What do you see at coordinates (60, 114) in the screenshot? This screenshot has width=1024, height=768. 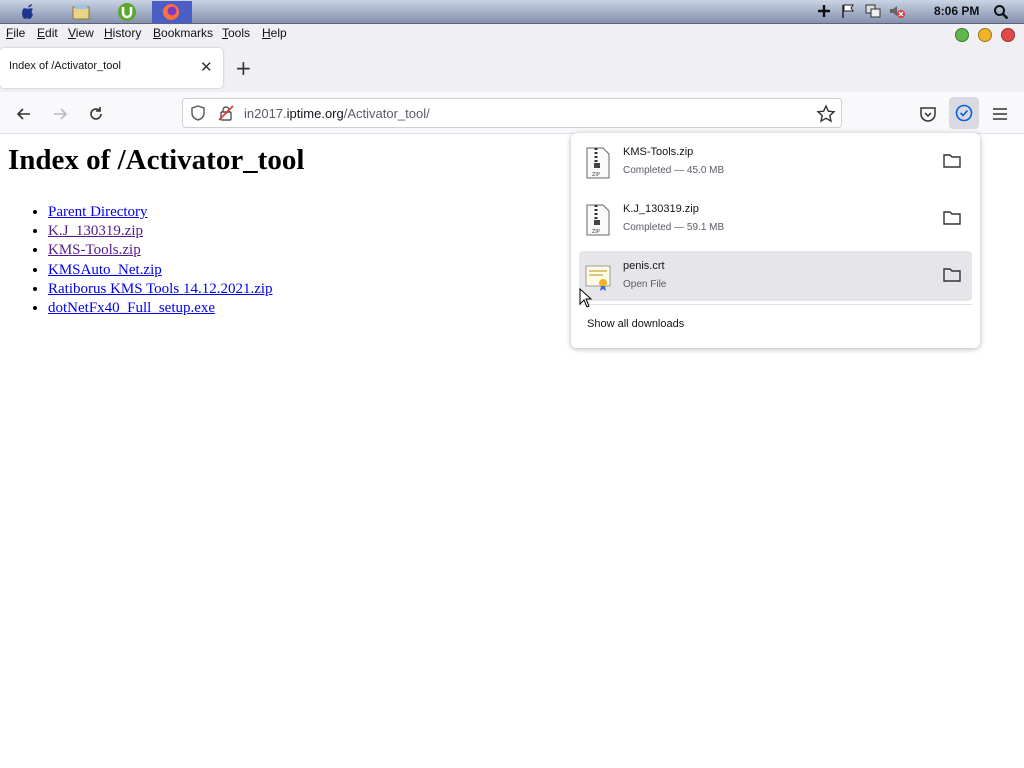 I see `forward-arrow-icon` at bounding box center [60, 114].